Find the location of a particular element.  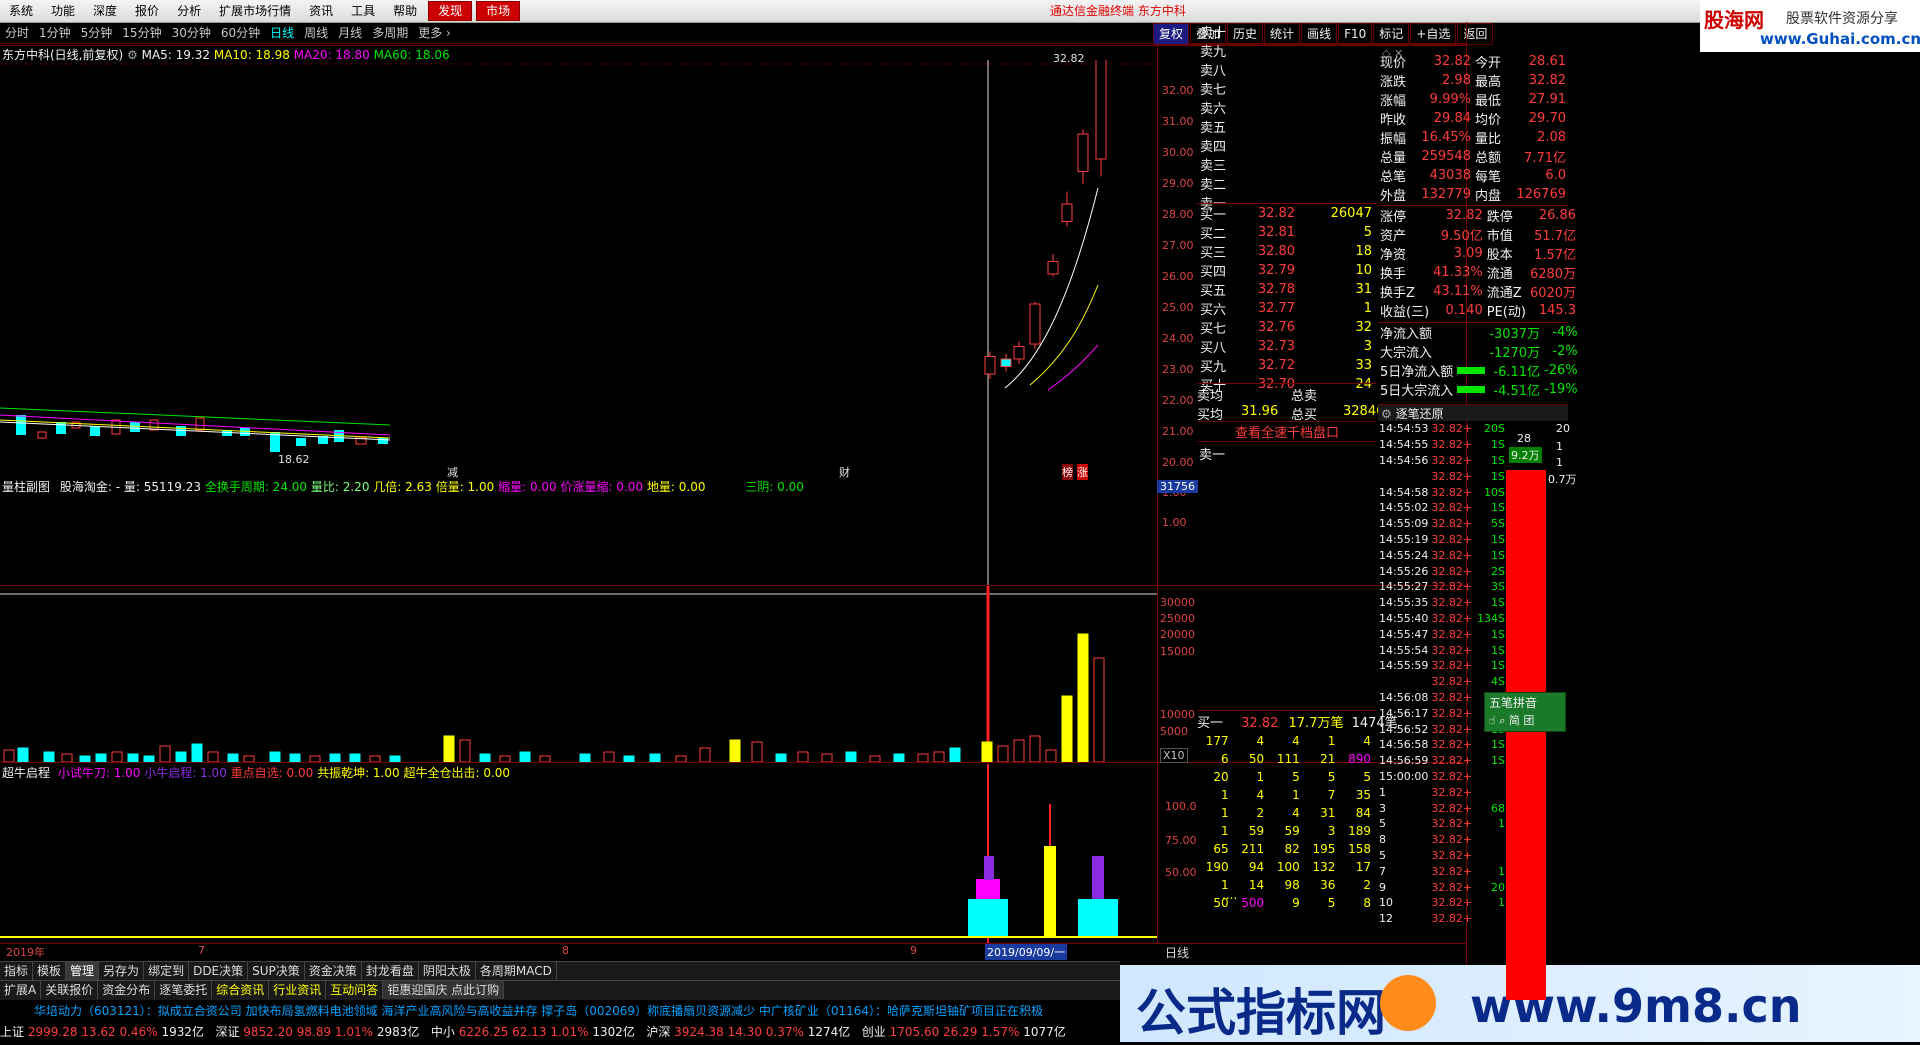

tag-discover: 发现 is located at coordinates (450, 11).